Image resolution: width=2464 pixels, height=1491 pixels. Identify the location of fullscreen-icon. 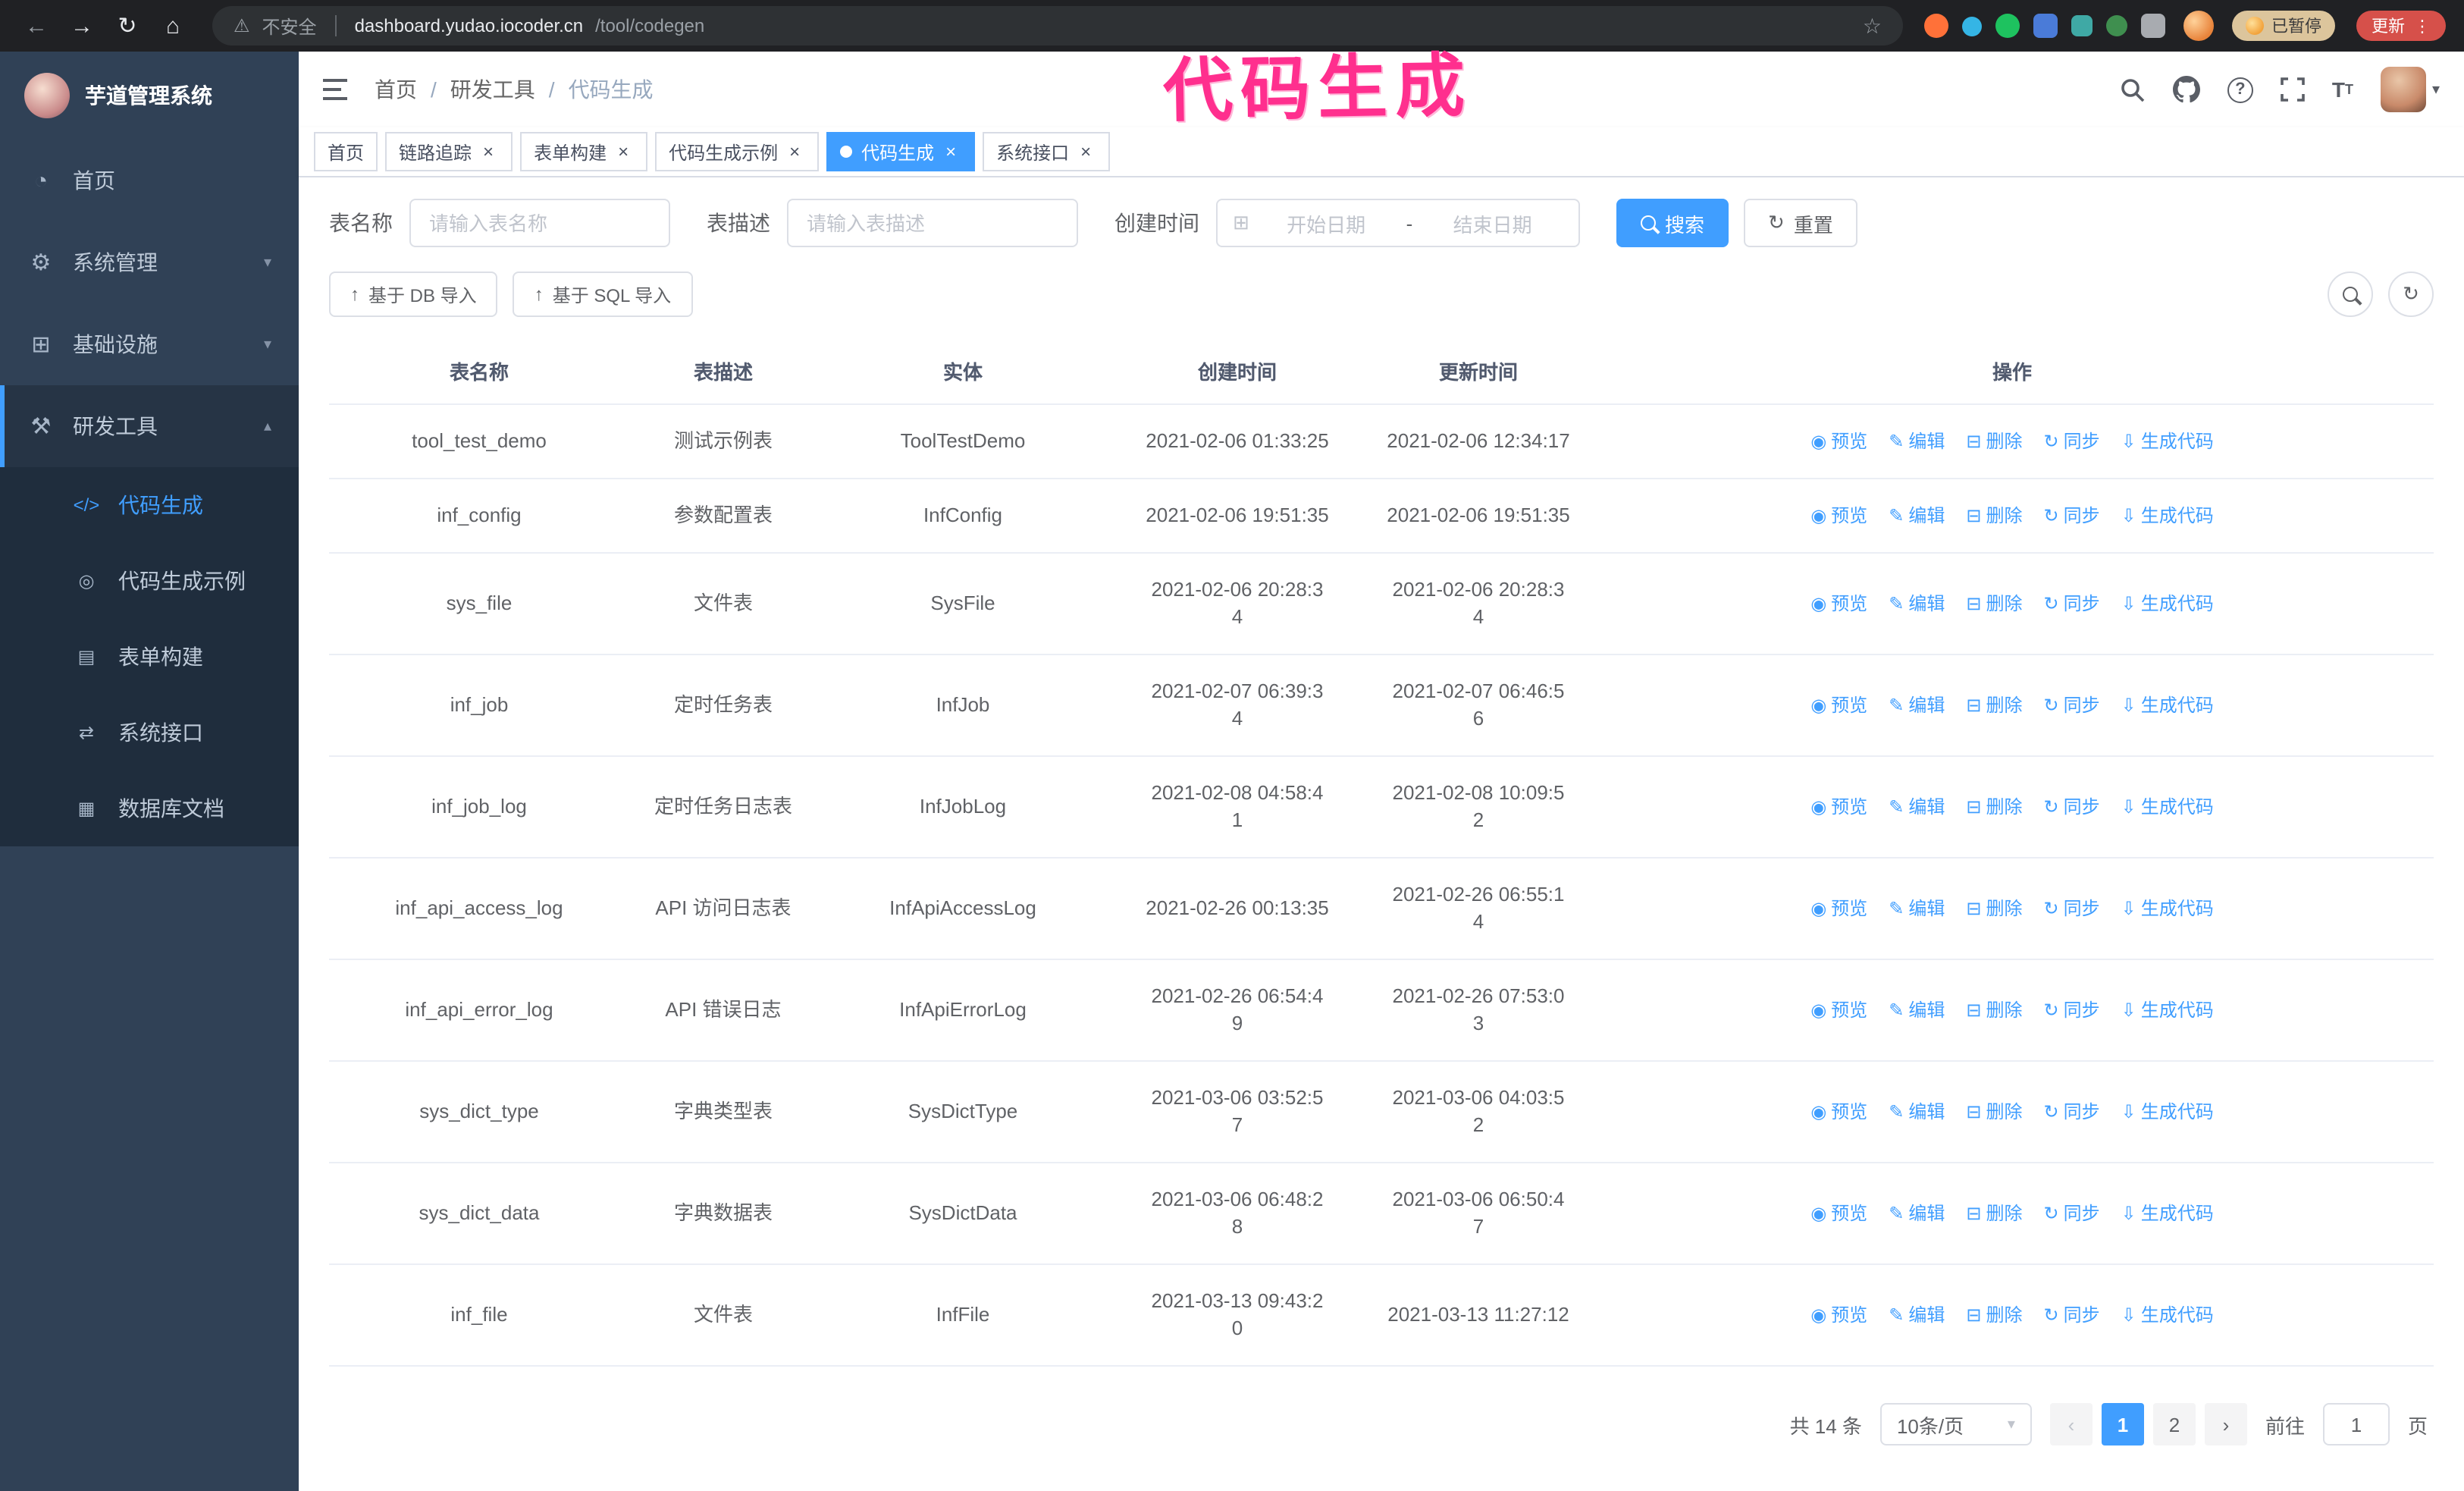
(2293, 89).